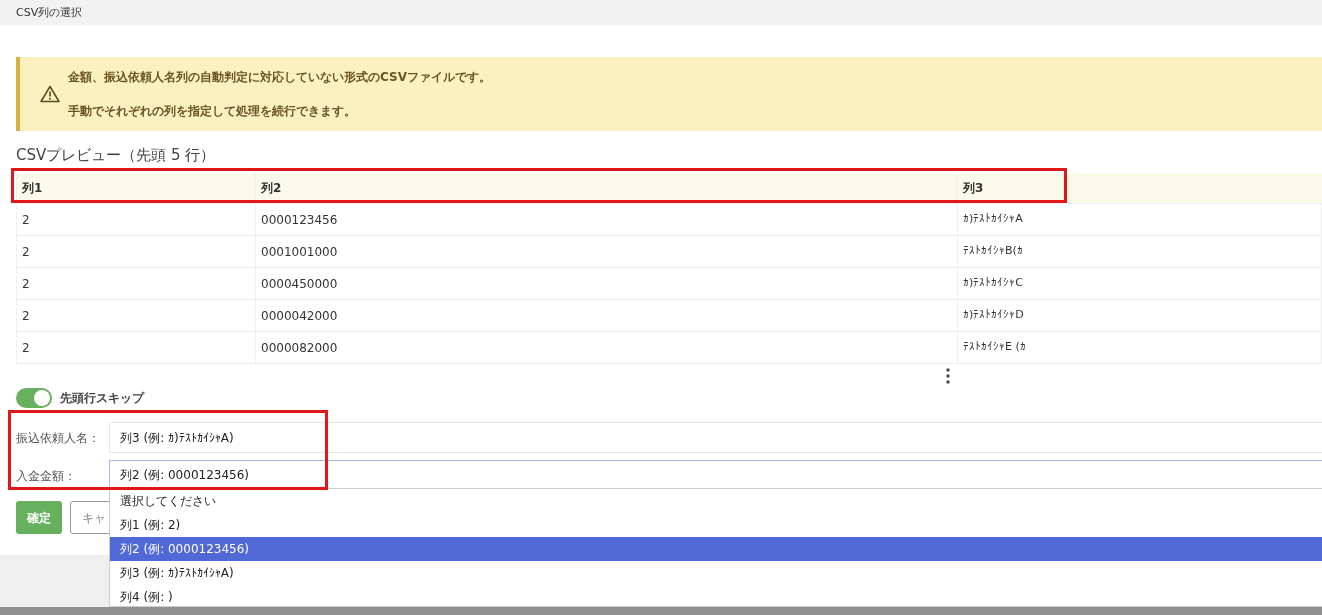 The height and width of the screenshot is (615, 1322). Describe the element at coordinates (102, 398) in the screenshot. I see `toggle-label: 先頭行スキップ` at that location.